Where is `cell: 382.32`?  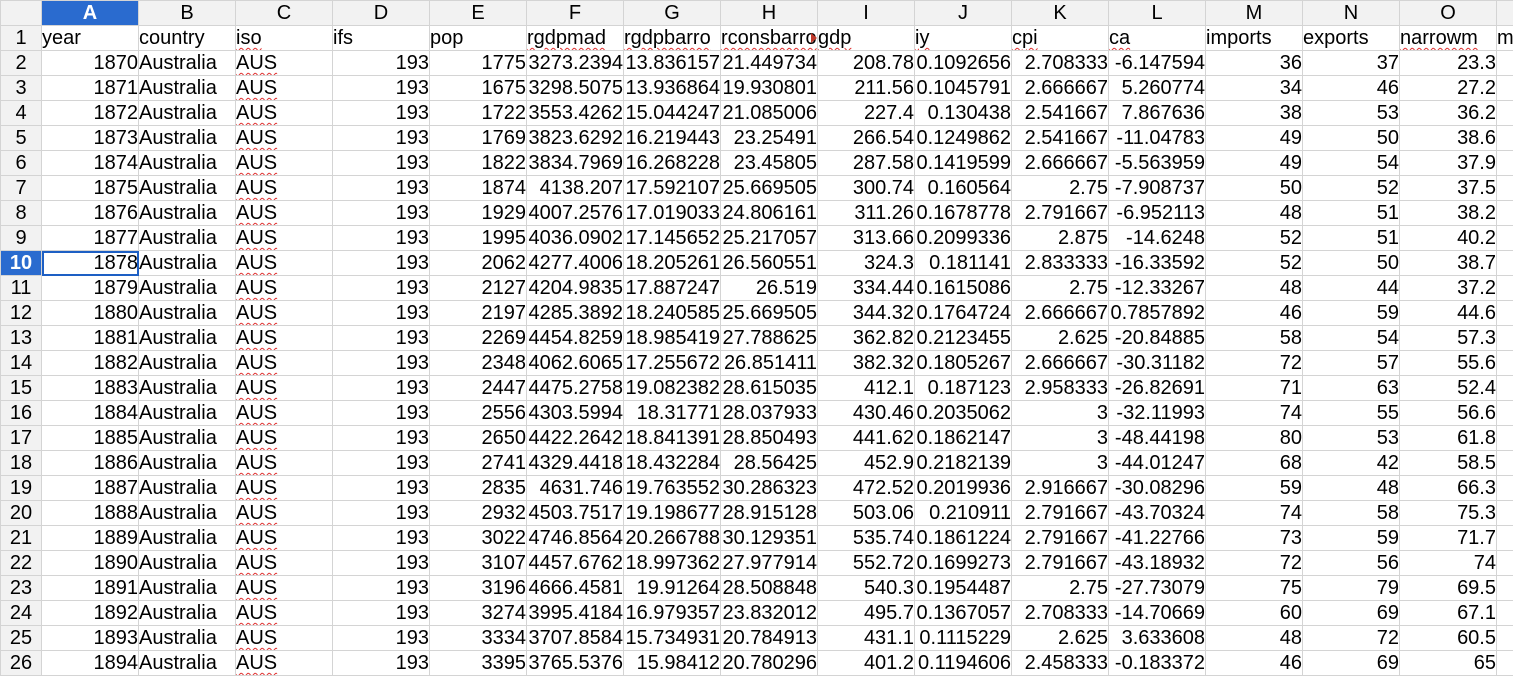 cell: 382.32 is located at coordinates (866, 363).